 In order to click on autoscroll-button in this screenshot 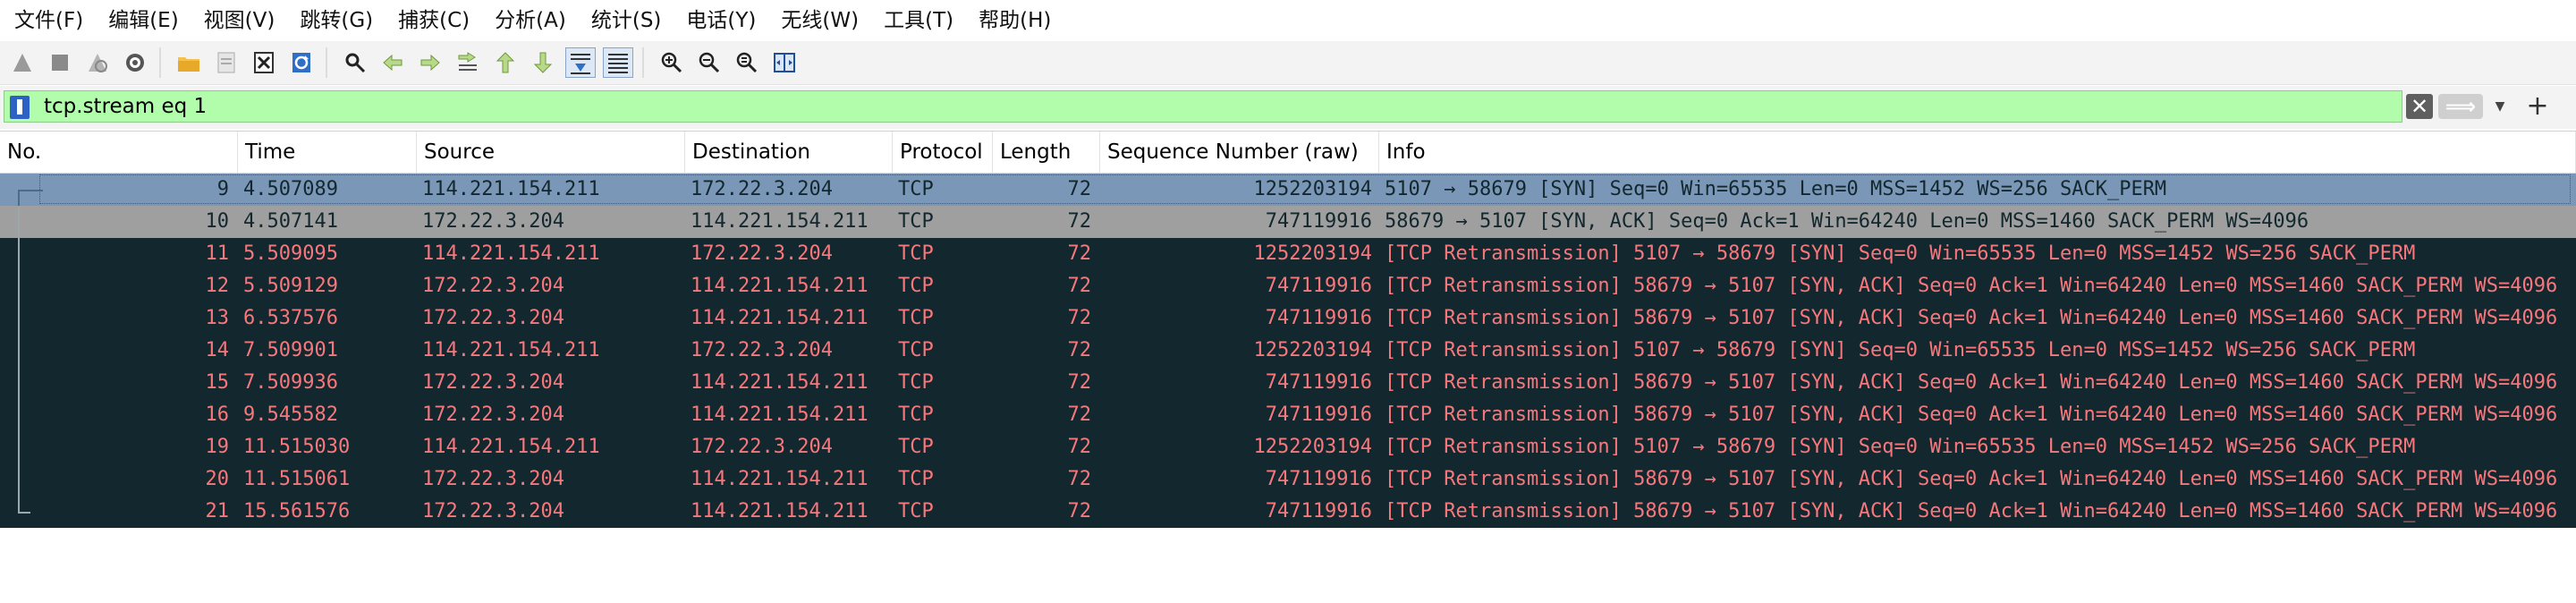, I will do `click(580, 62)`.